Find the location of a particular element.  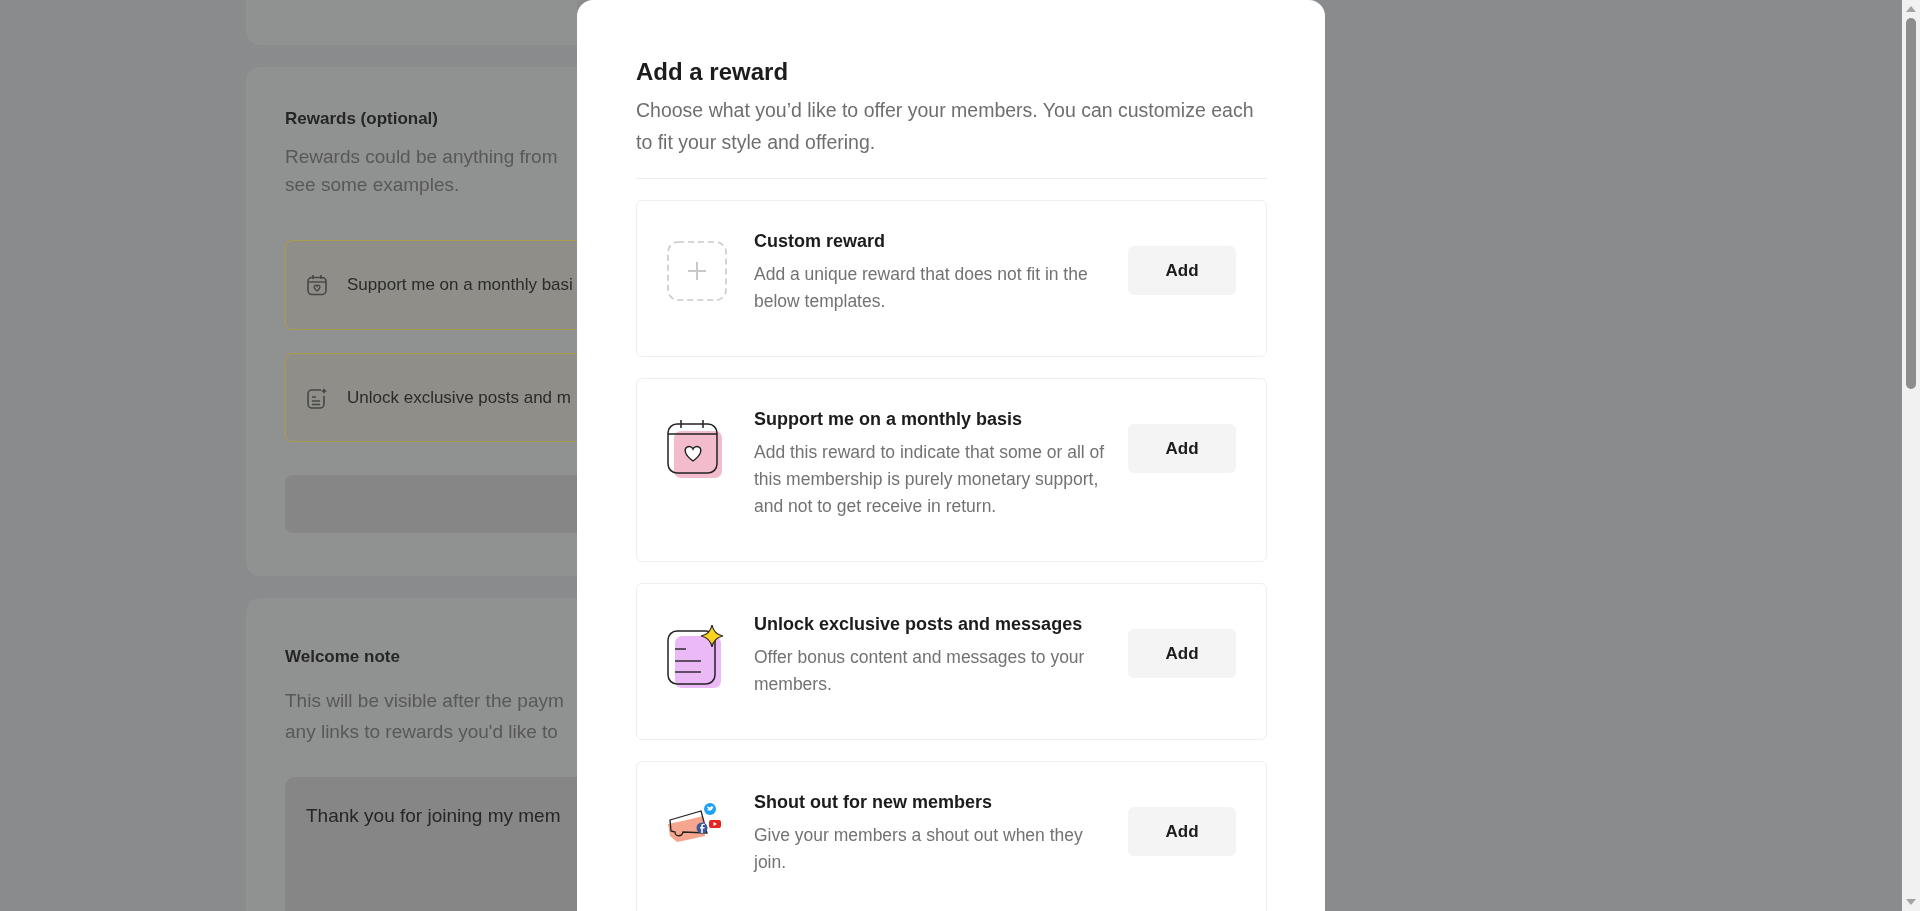

section-description: This will be visible after the paym any links to rewards you'd like to is located at coordinates (425, 716).